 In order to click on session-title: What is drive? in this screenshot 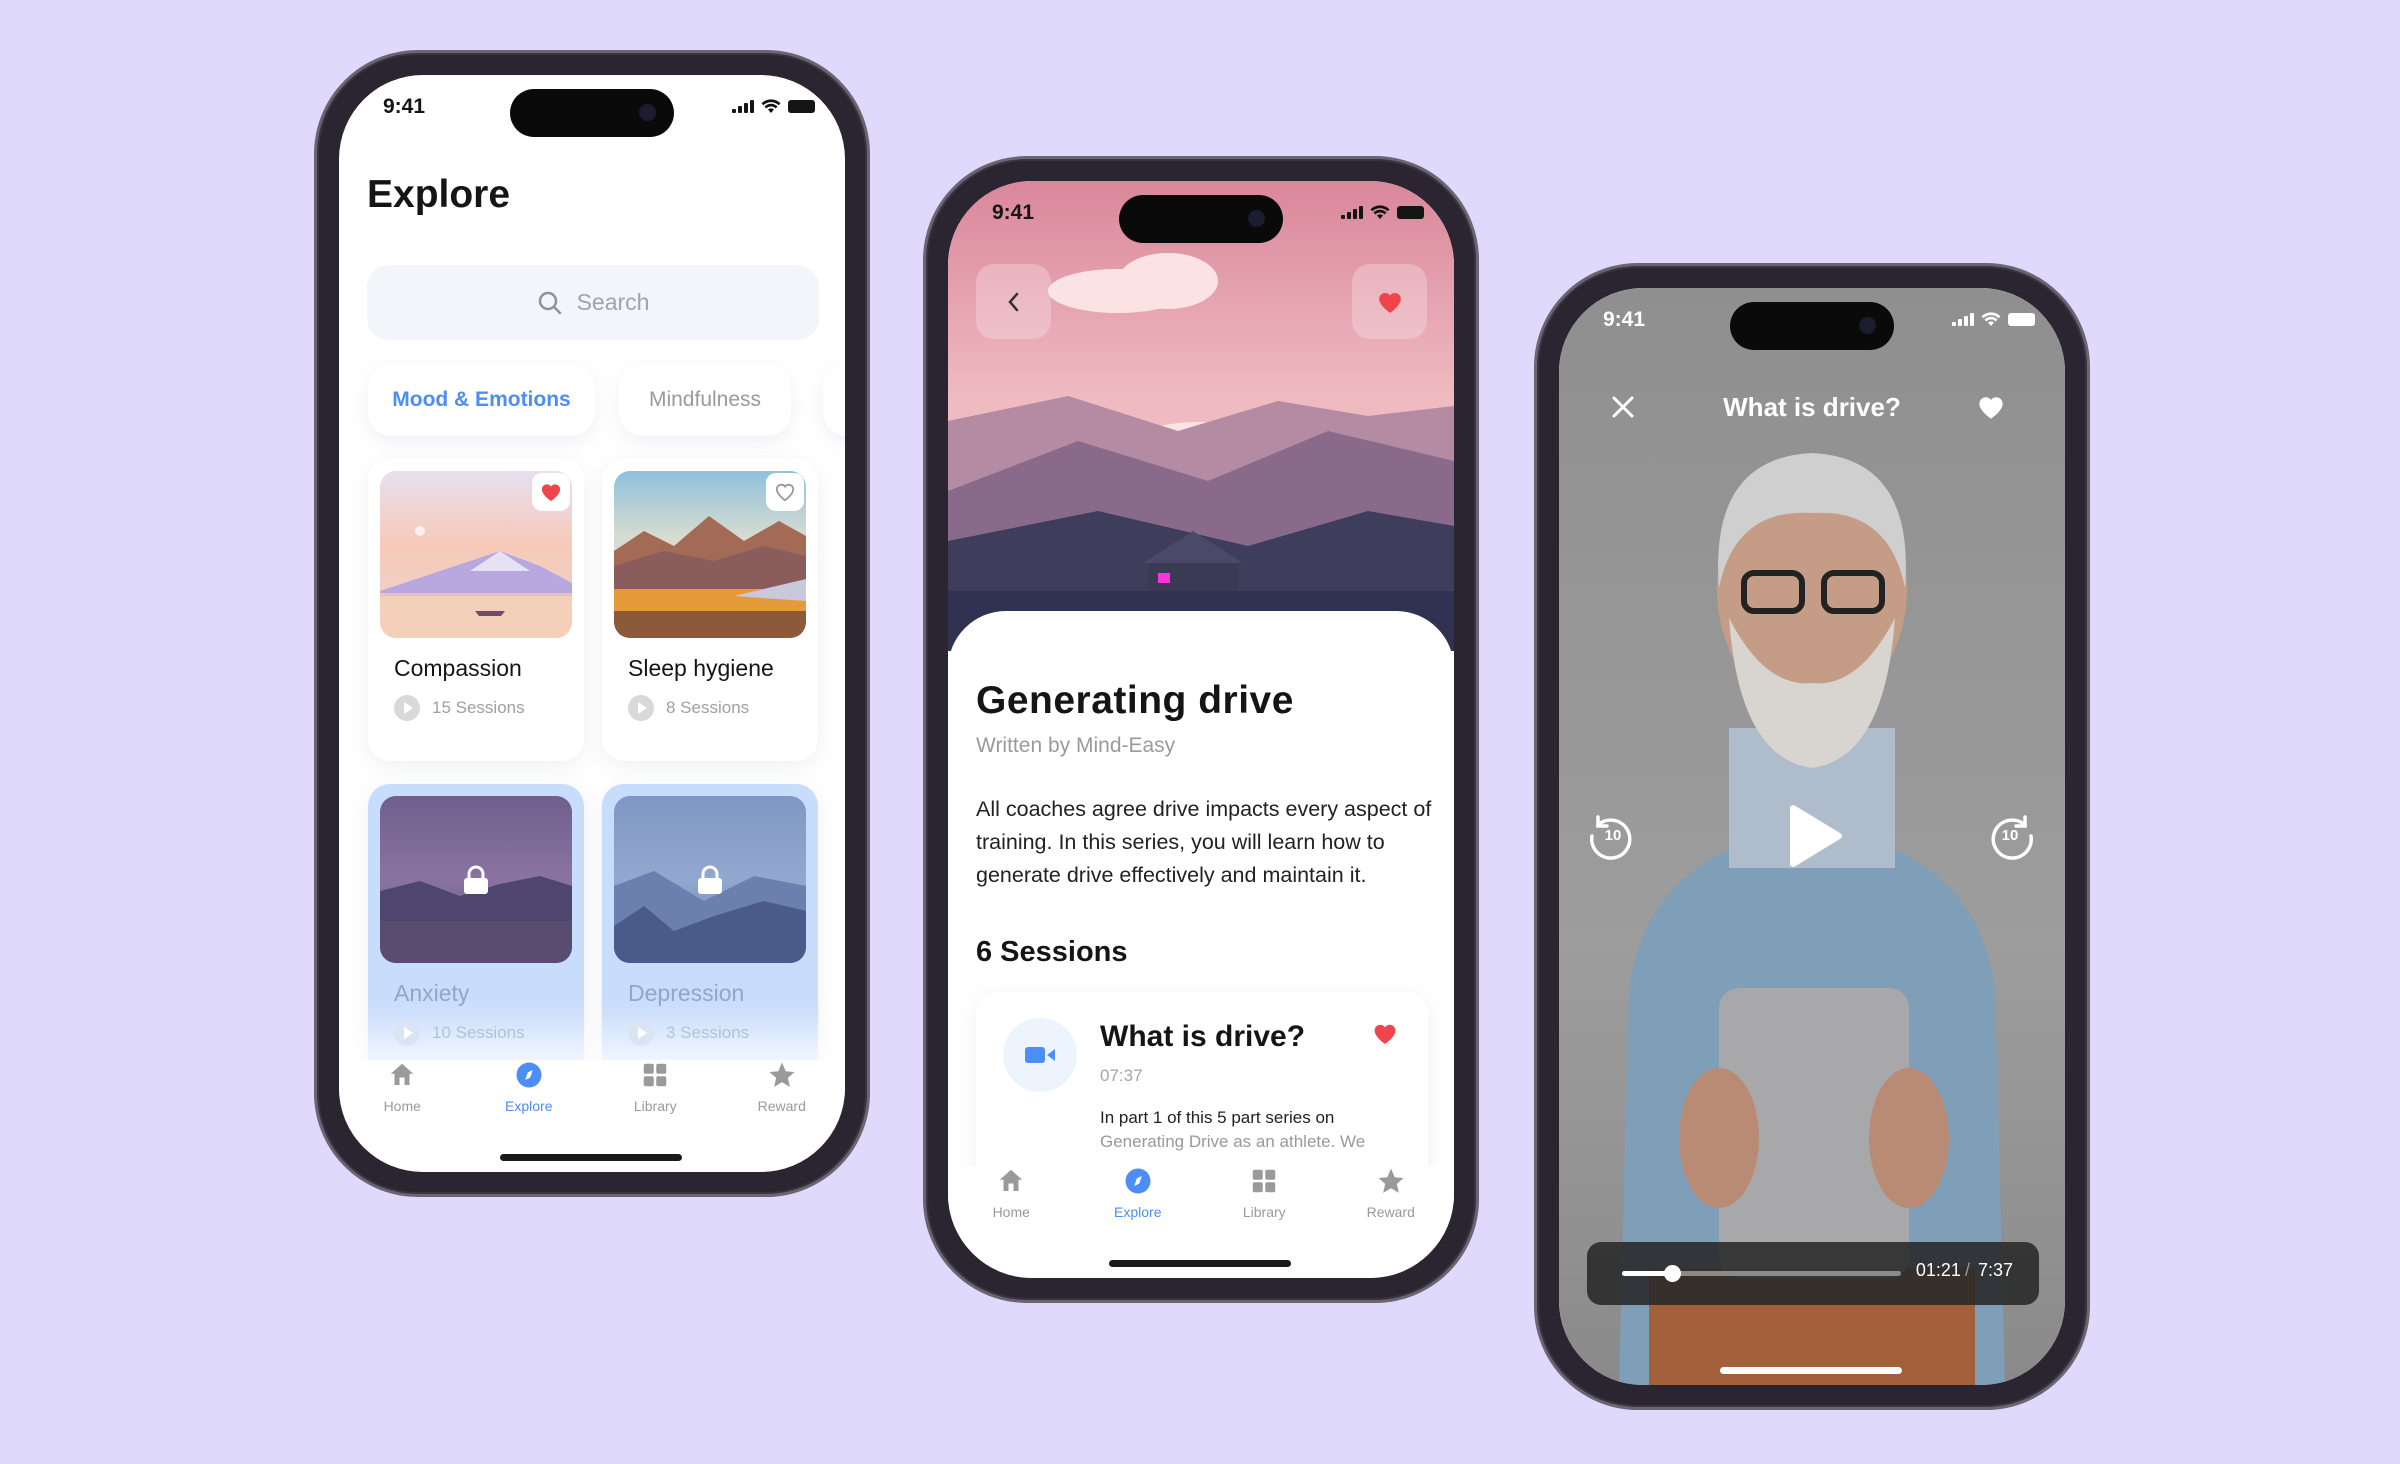, I will do `click(1203, 1036)`.